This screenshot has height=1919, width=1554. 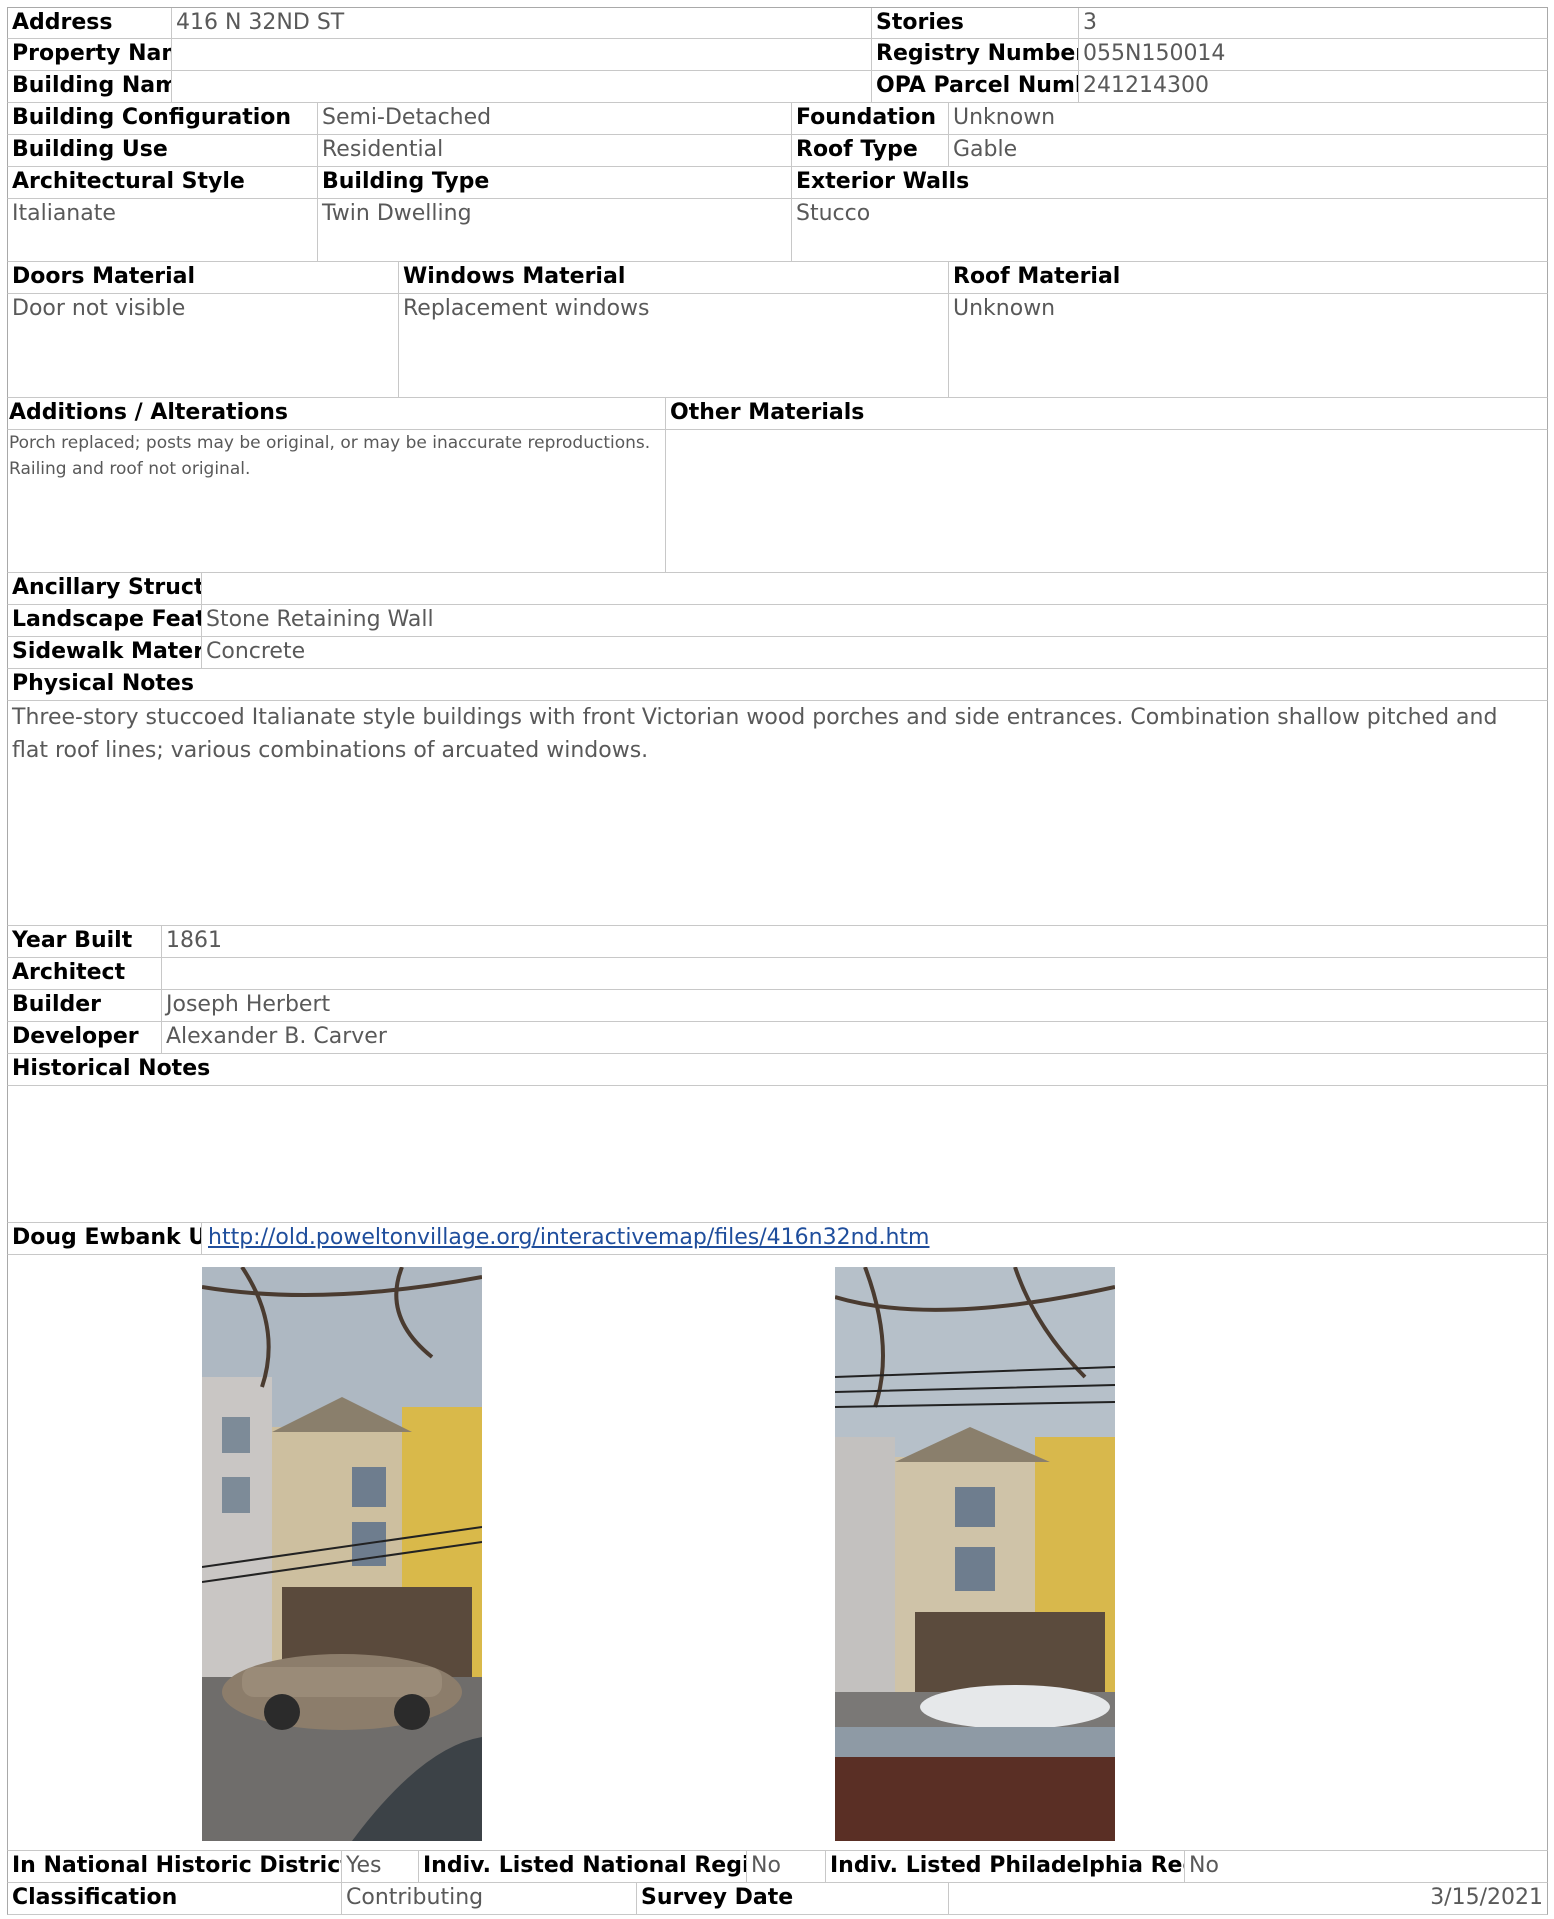 What do you see at coordinates (673, 345) in the screenshot?
I see `windows-material-value: Replacement windows` at bounding box center [673, 345].